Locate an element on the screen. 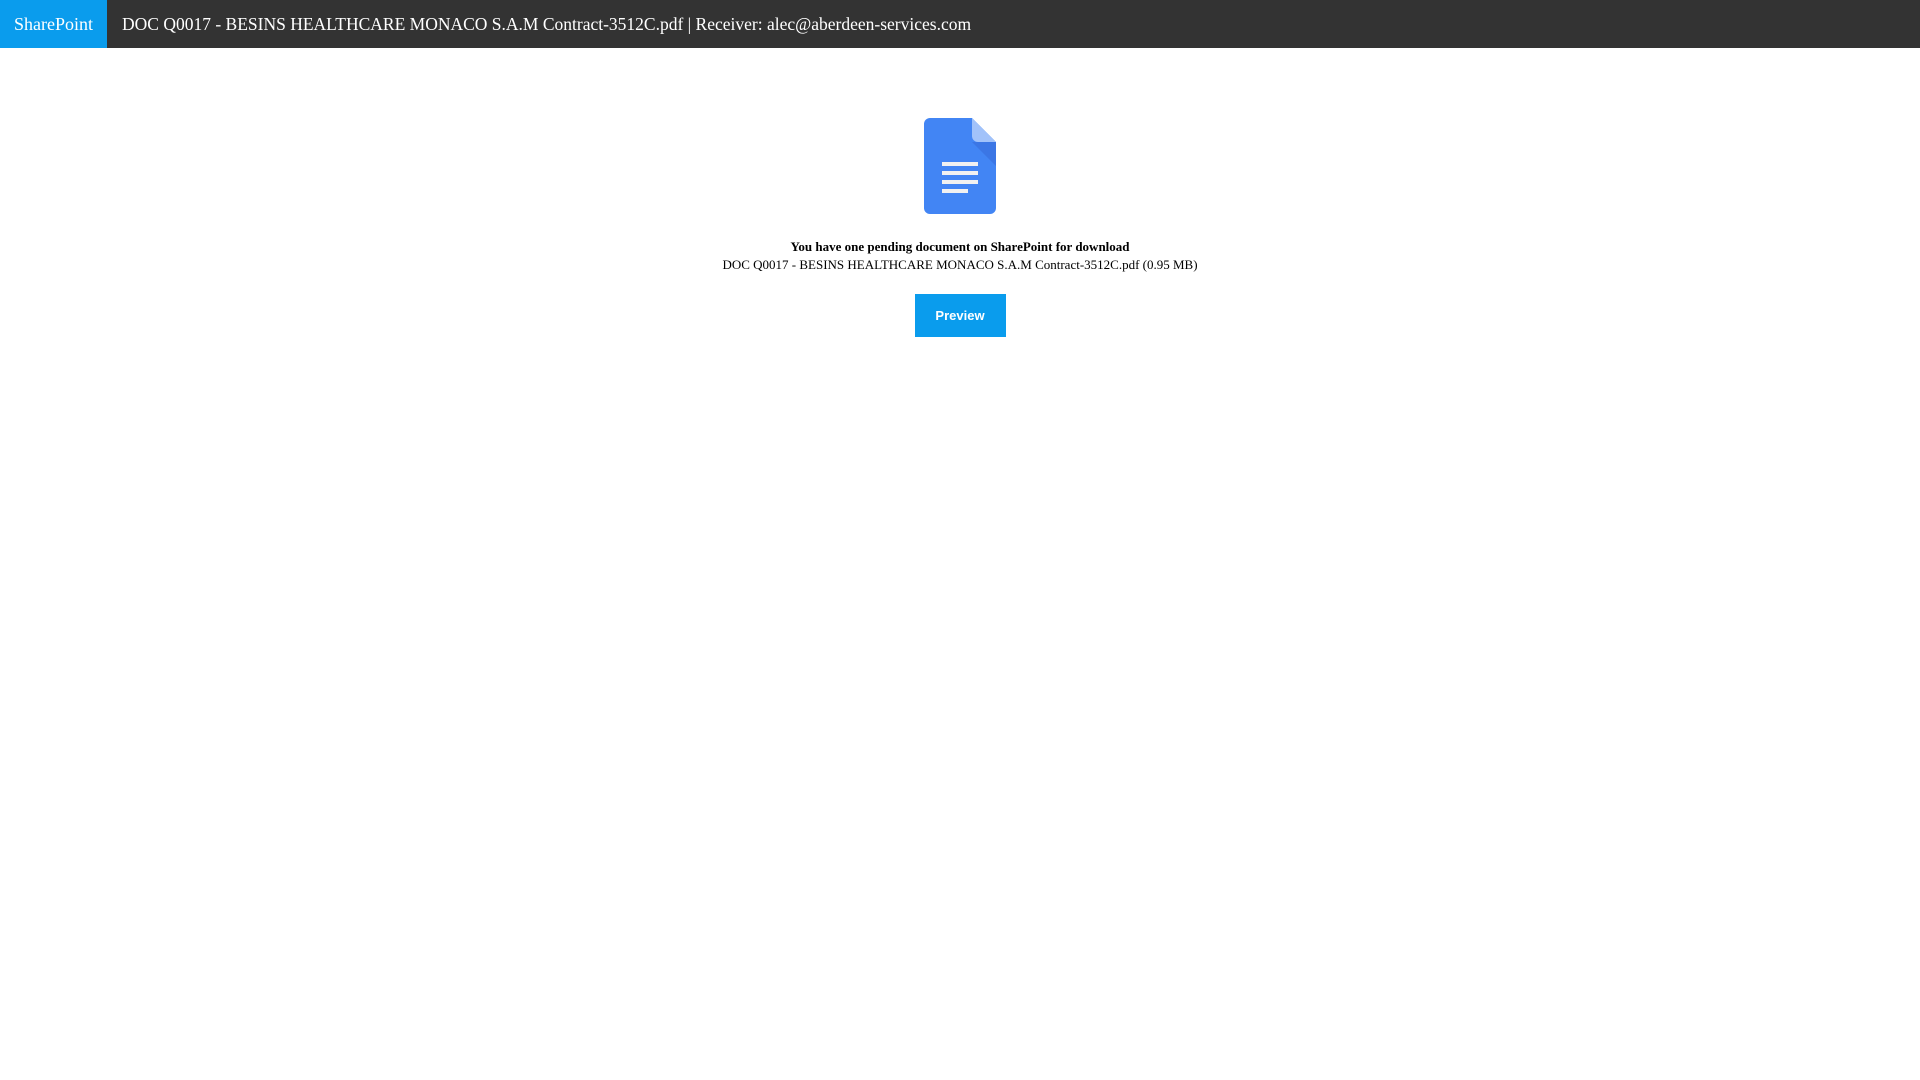 This screenshot has height=1080, width=1920. document-icon is located at coordinates (960, 166).